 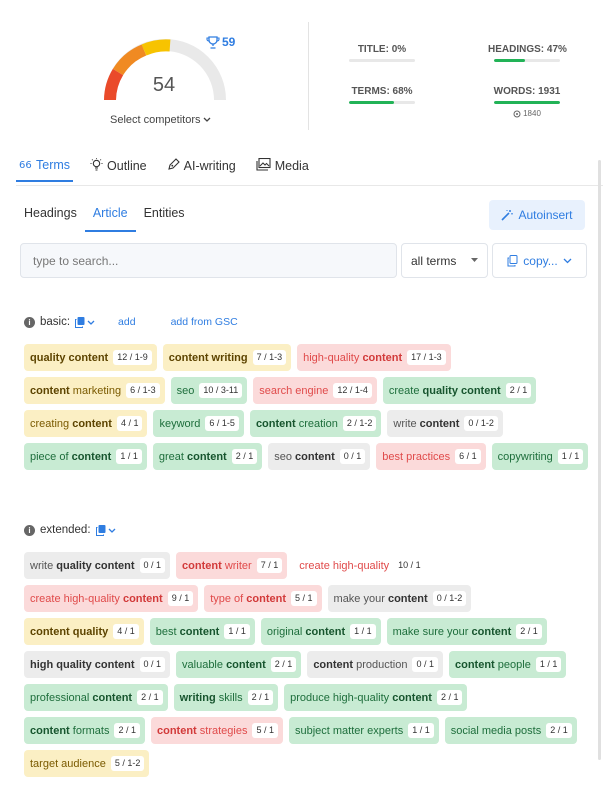 I want to click on term-chip: social media posts 2 / 1, so click(x=510, y=730).